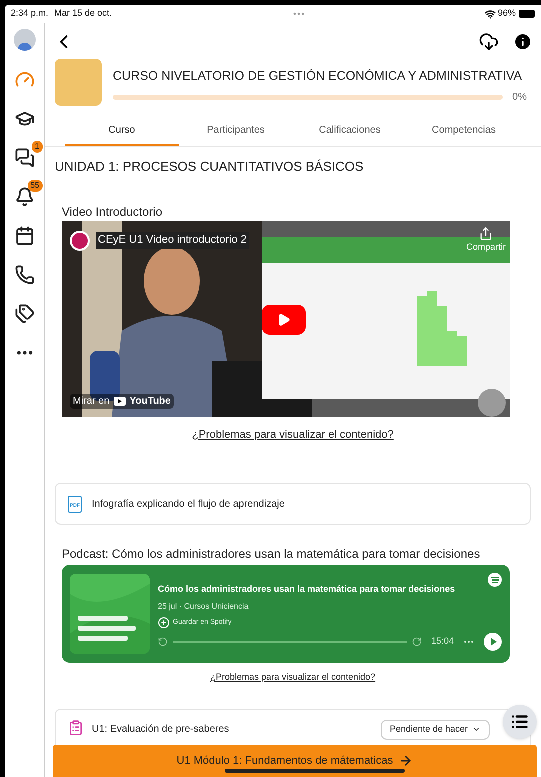 This screenshot has height=777, width=541. I want to click on battery-percent: 96%, so click(507, 13).